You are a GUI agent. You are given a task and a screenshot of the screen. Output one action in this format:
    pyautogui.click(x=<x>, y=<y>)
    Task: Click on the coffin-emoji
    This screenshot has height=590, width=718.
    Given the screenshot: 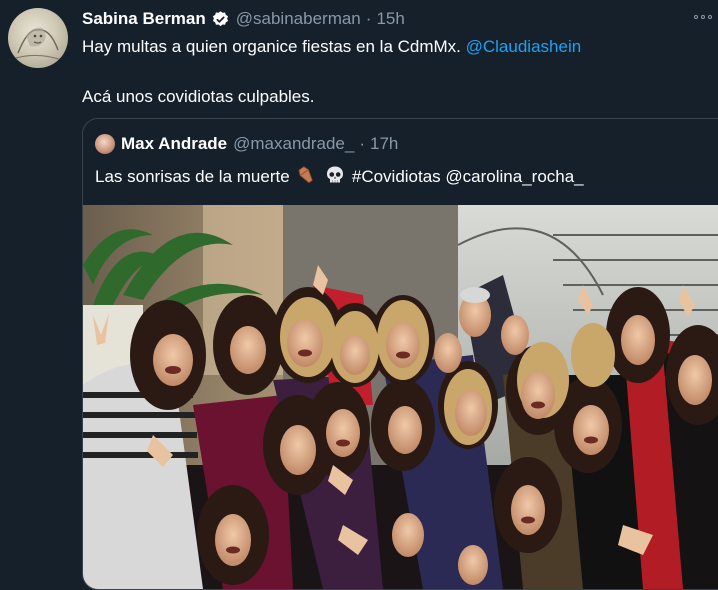 What is the action you would take?
    pyautogui.click(x=306, y=175)
    